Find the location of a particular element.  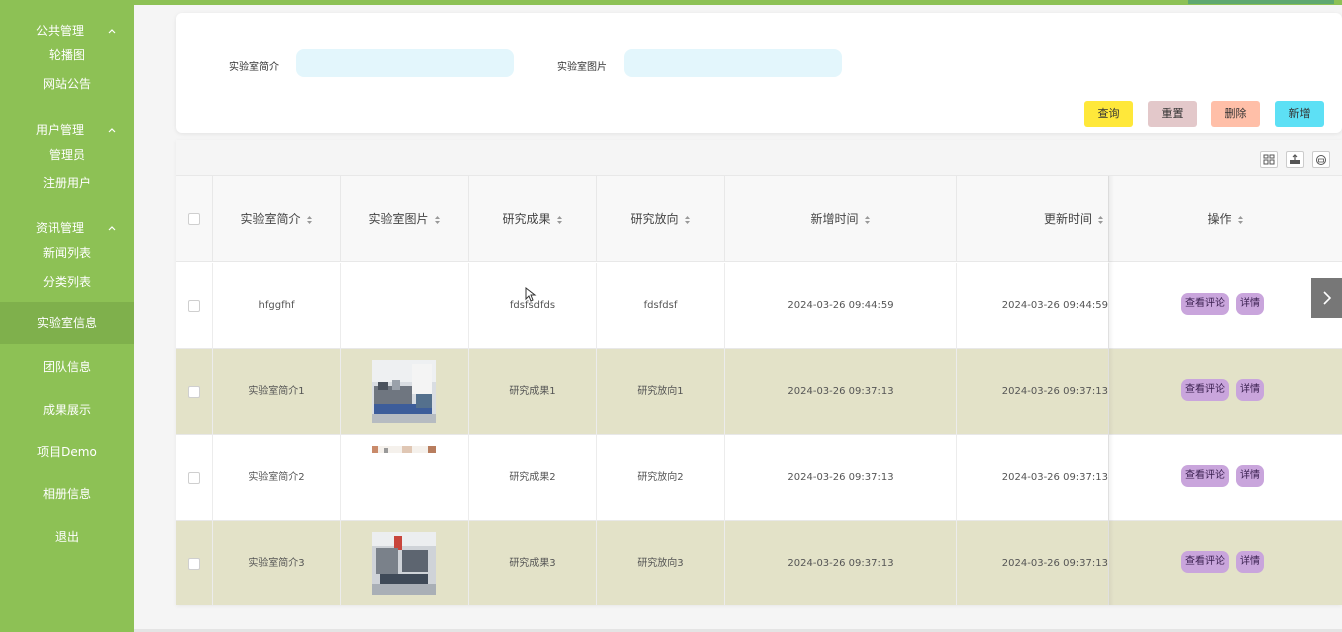

cell-result: 研究成果2 is located at coordinates (532, 478).